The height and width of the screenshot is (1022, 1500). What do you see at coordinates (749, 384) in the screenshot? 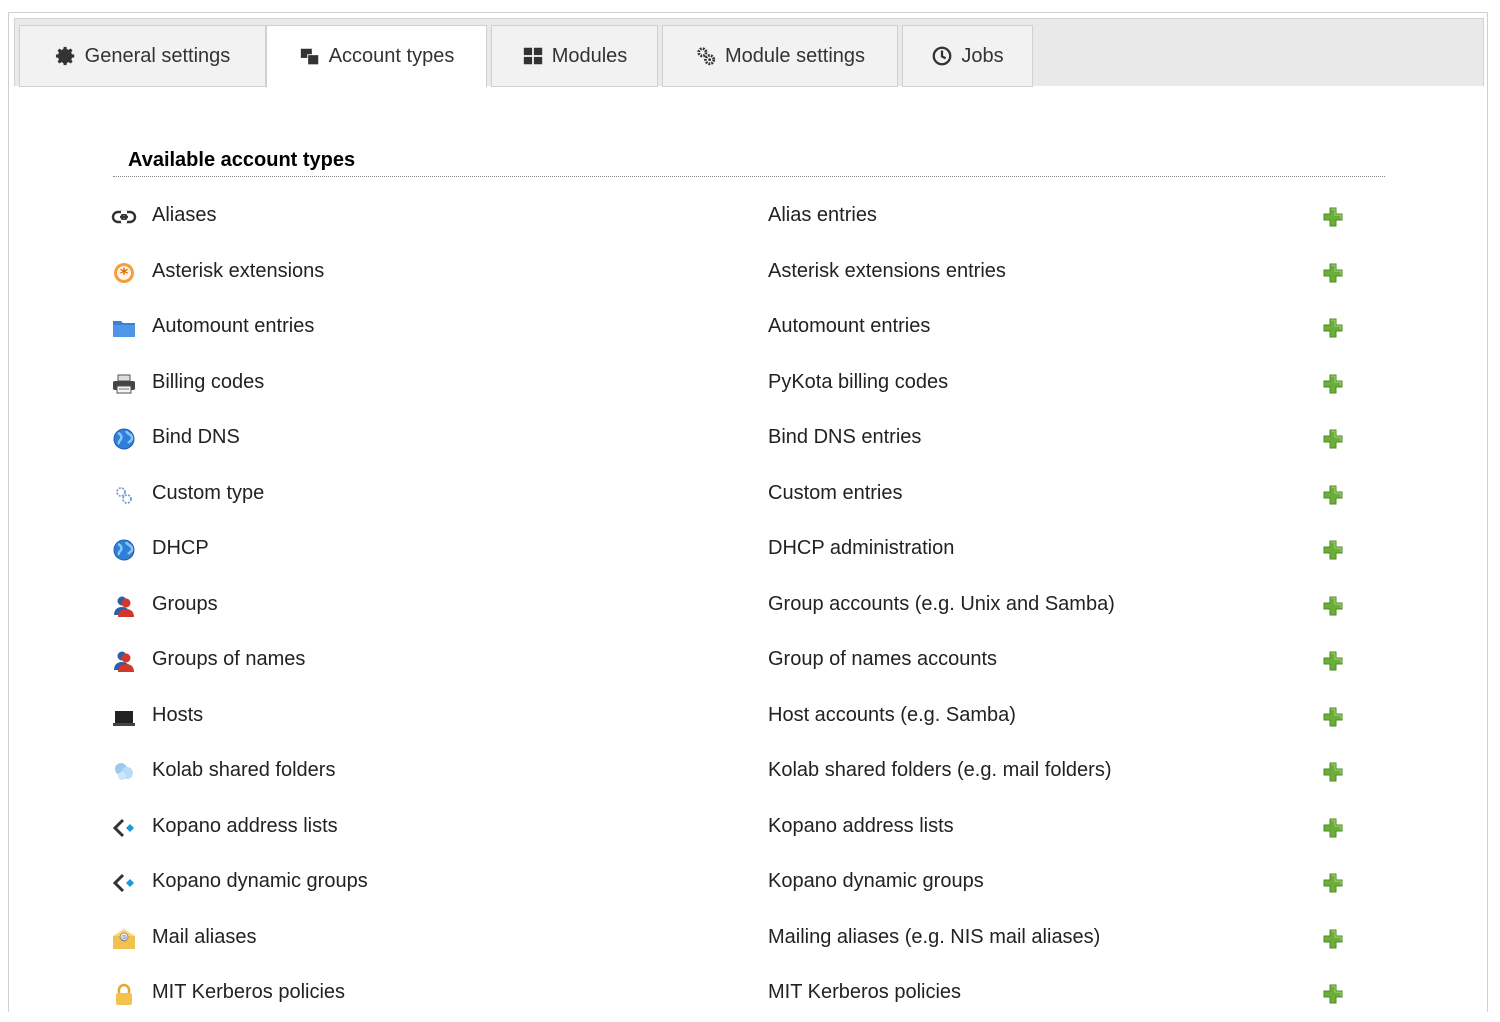
I see `account-type-row: Billing codes PyKota billing codes` at bounding box center [749, 384].